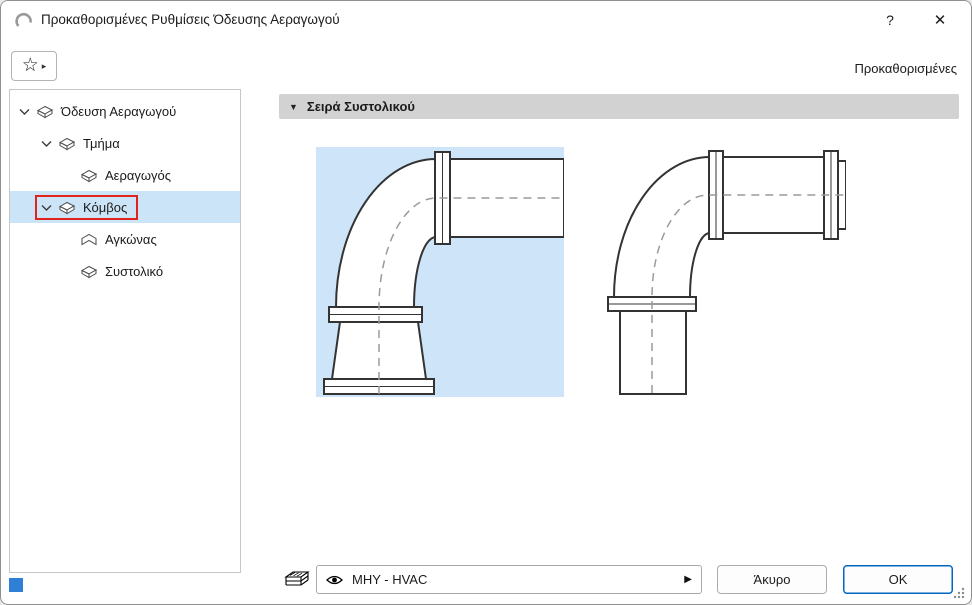 The image size is (972, 605). Describe the element at coordinates (619, 106) in the screenshot. I see `section-header-reducer-series: ▼ Σειρά Συστολικού` at that location.